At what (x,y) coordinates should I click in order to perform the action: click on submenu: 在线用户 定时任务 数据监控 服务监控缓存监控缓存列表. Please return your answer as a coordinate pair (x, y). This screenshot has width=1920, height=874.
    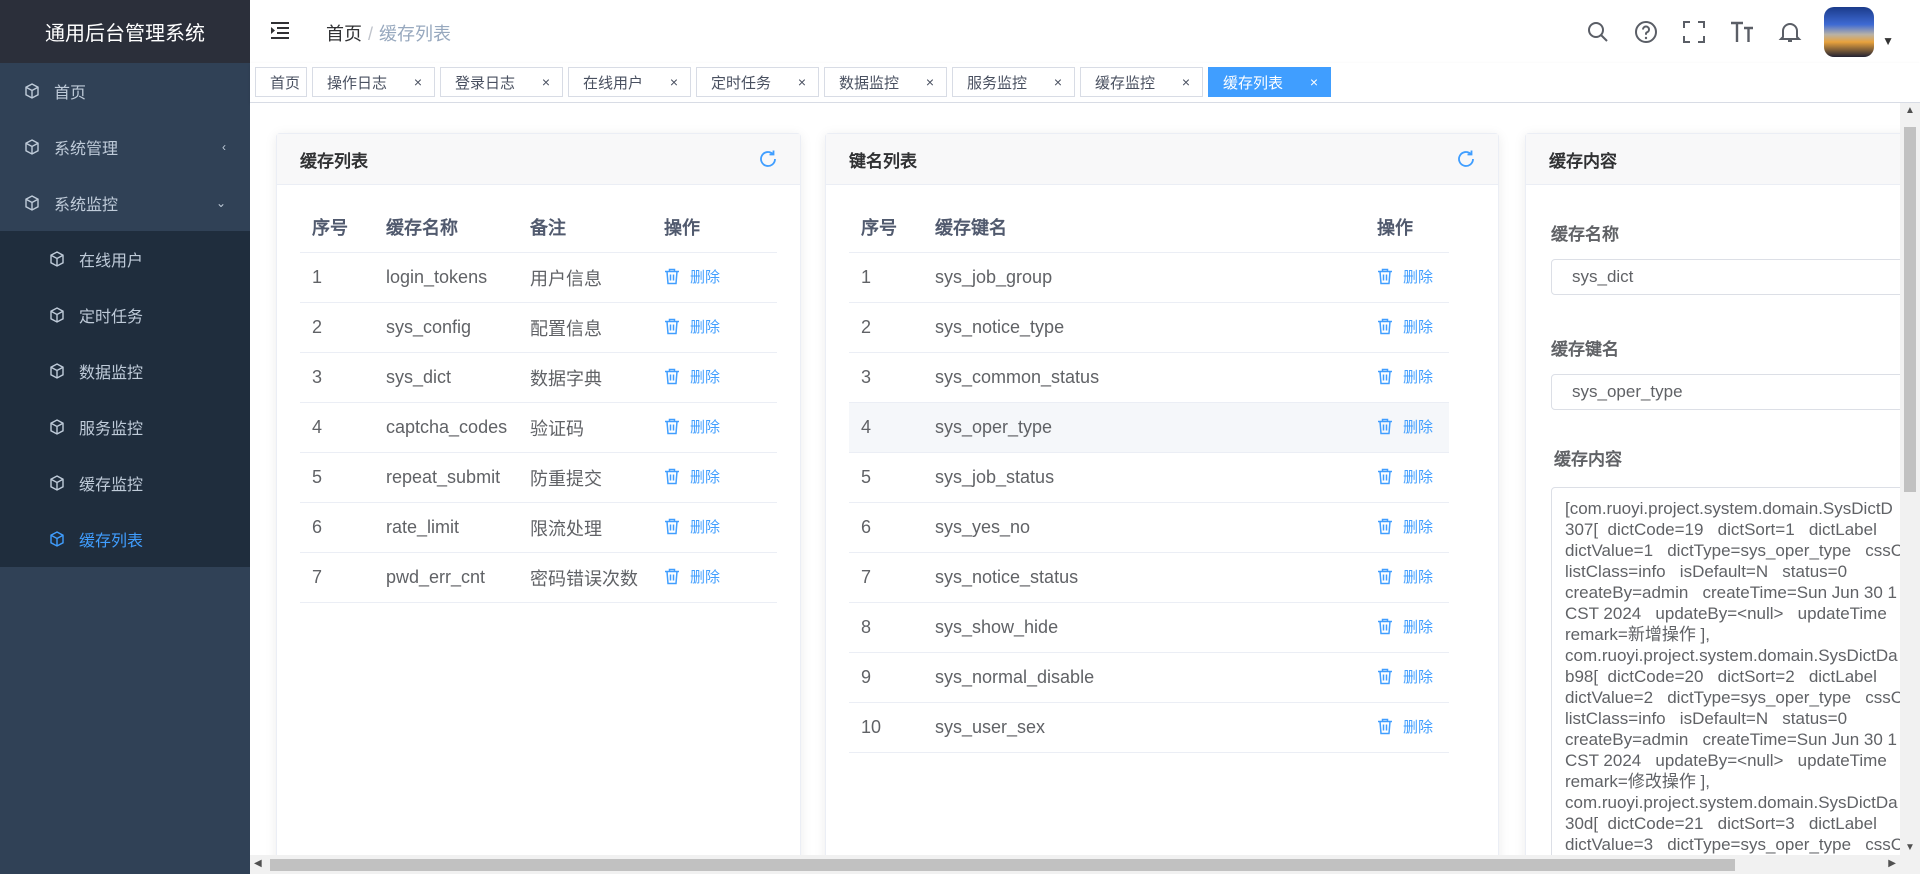
    Looking at the image, I should click on (125, 399).